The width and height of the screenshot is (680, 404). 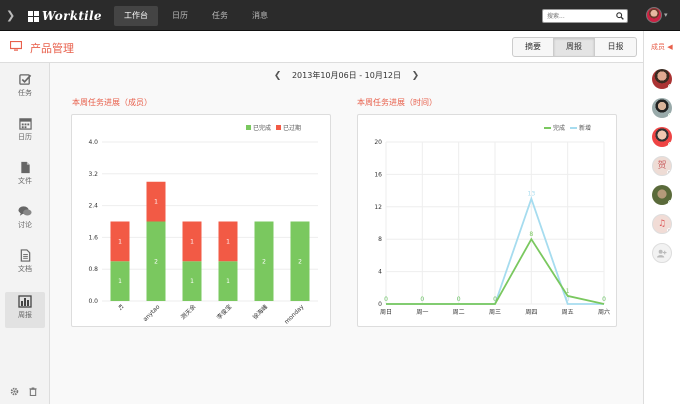 I want to click on view-tabs: 摘要 周报 日报, so click(x=574, y=47).